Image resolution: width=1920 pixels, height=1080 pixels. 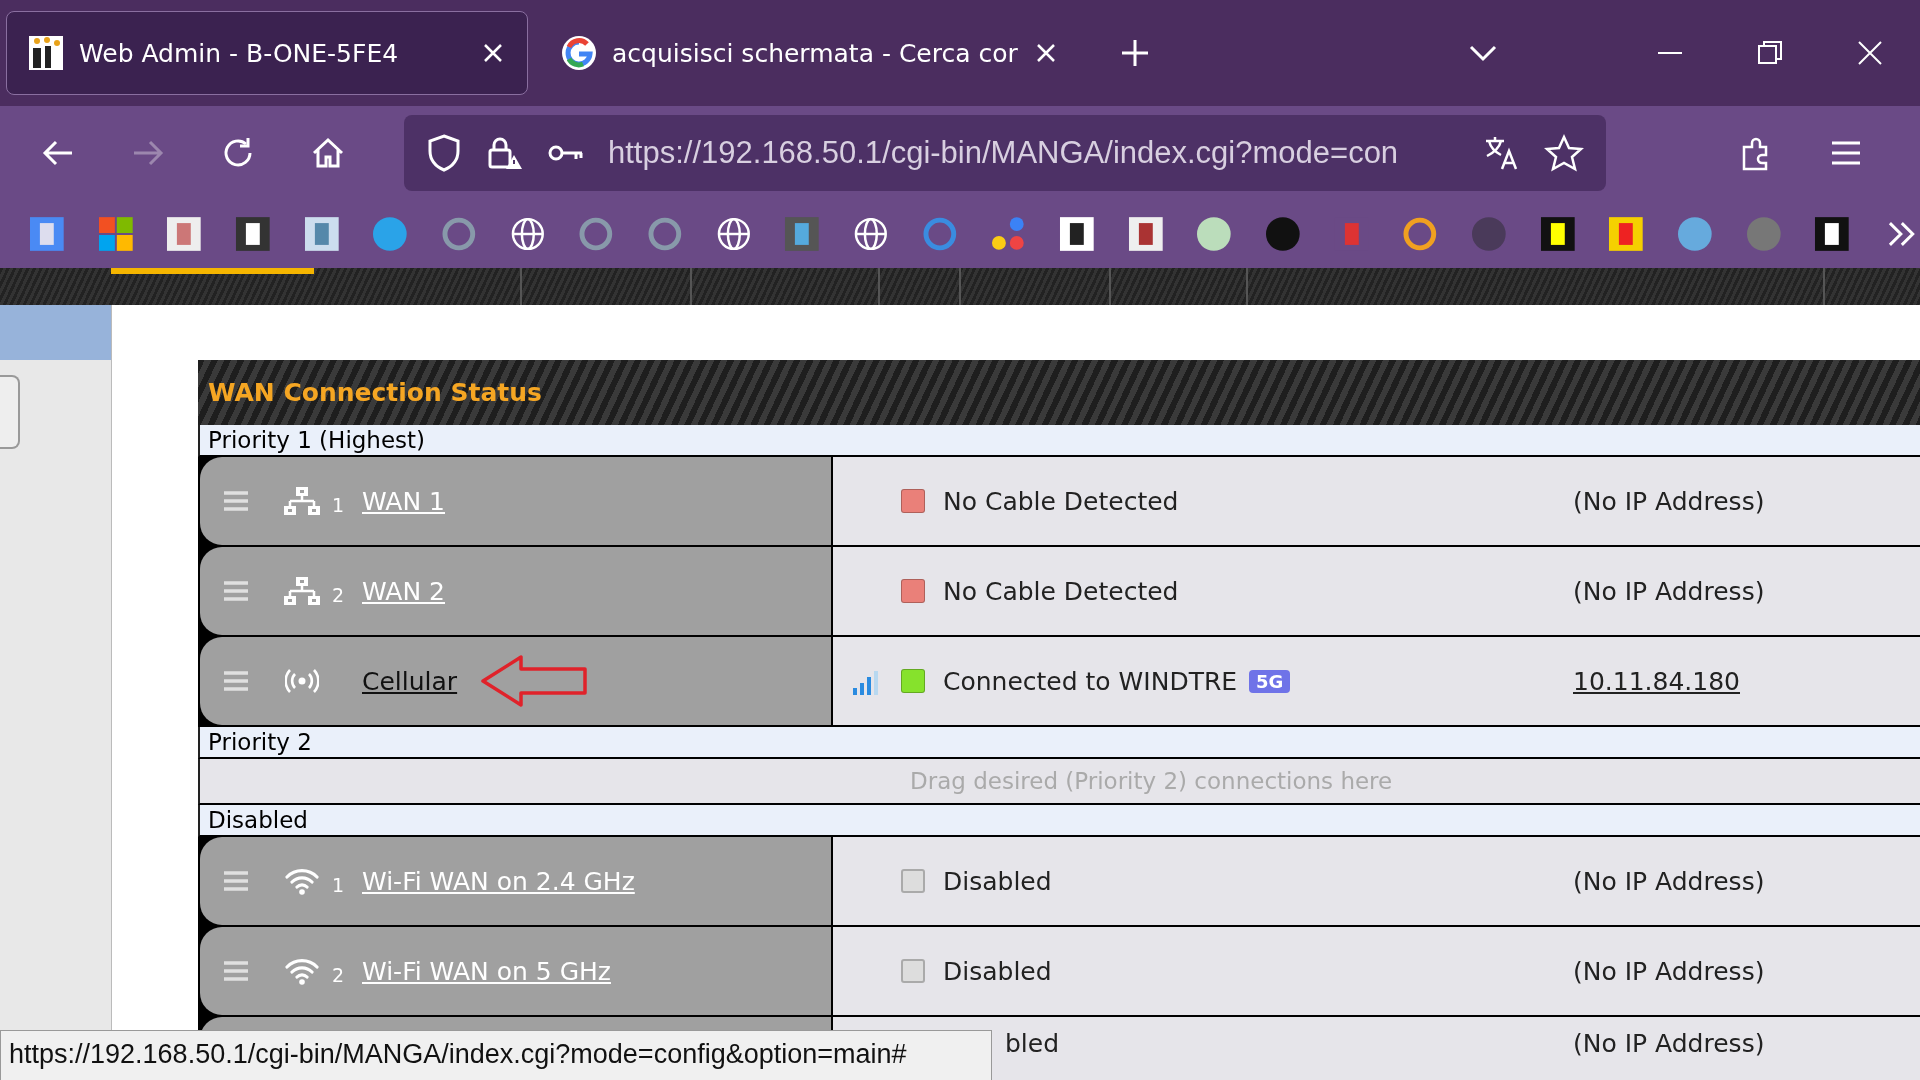 I want to click on url-text: https://192.168.50.1/cgi-bin/MANGA/index.cgi?mode=con, so click(x=1034, y=153).